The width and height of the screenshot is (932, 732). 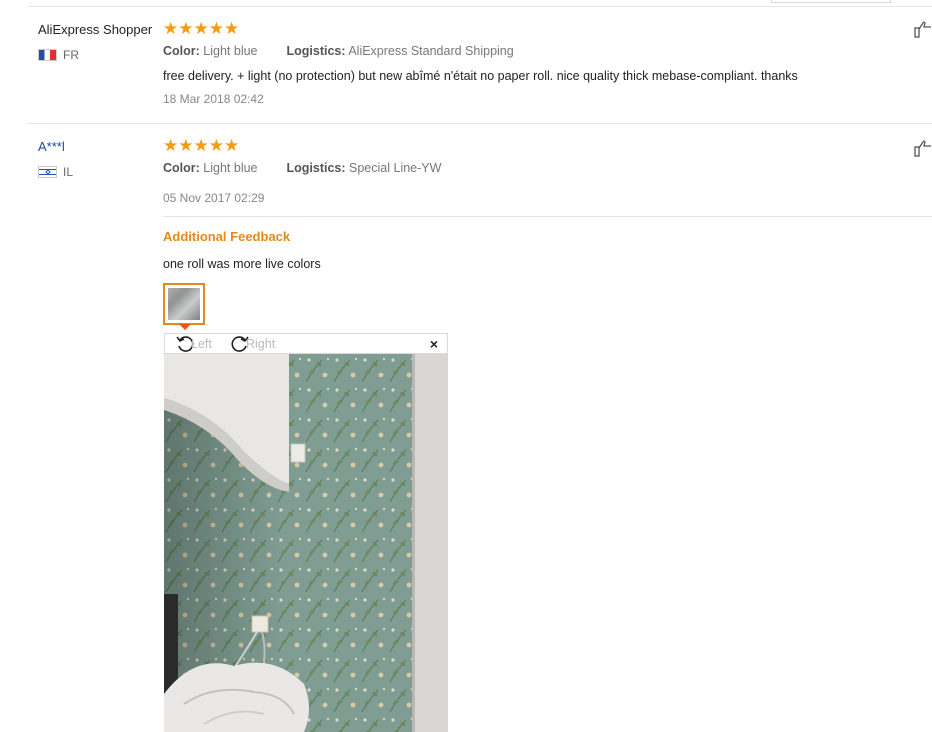 I want to click on review-divider, so click(x=480, y=123).